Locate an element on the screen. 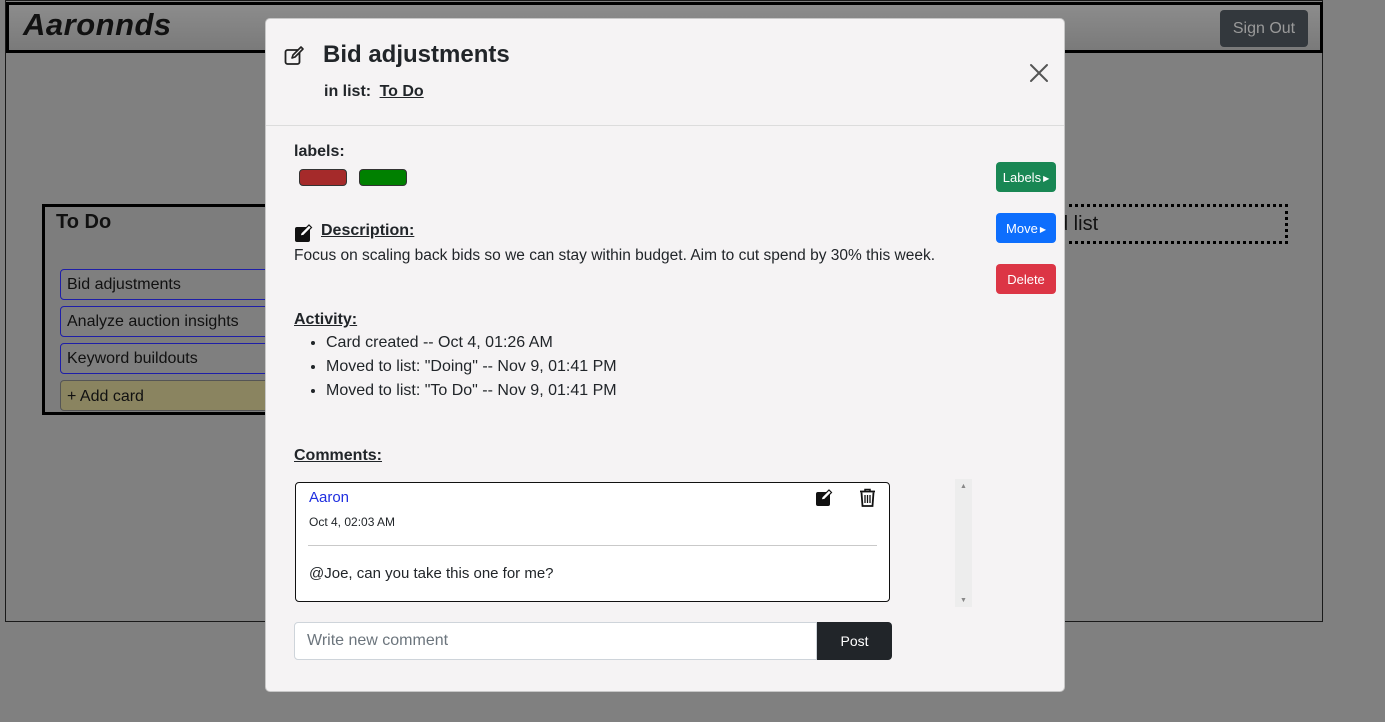 The height and width of the screenshot is (722, 1385). close-icon is located at coordinates (1039, 73).